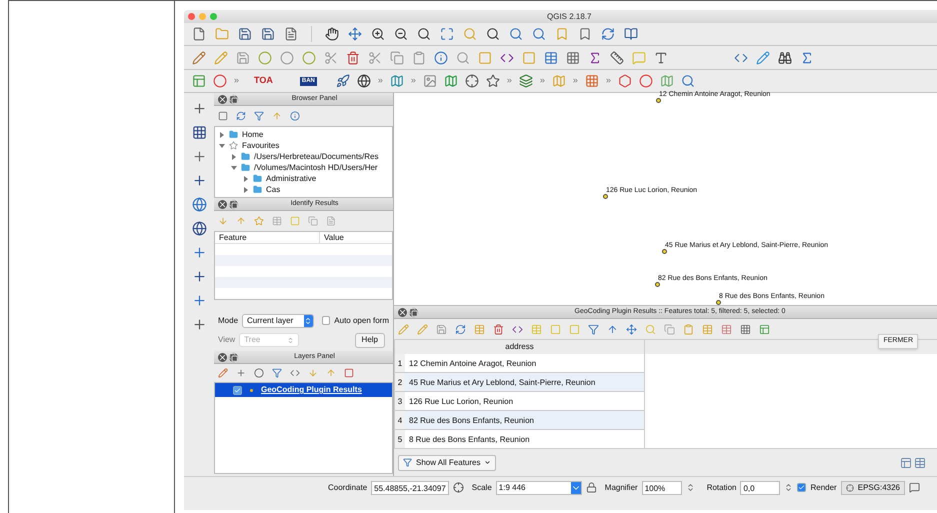 Image resolution: width=937 pixels, height=513 pixels. I want to click on copy-icon, so click(397, 57).